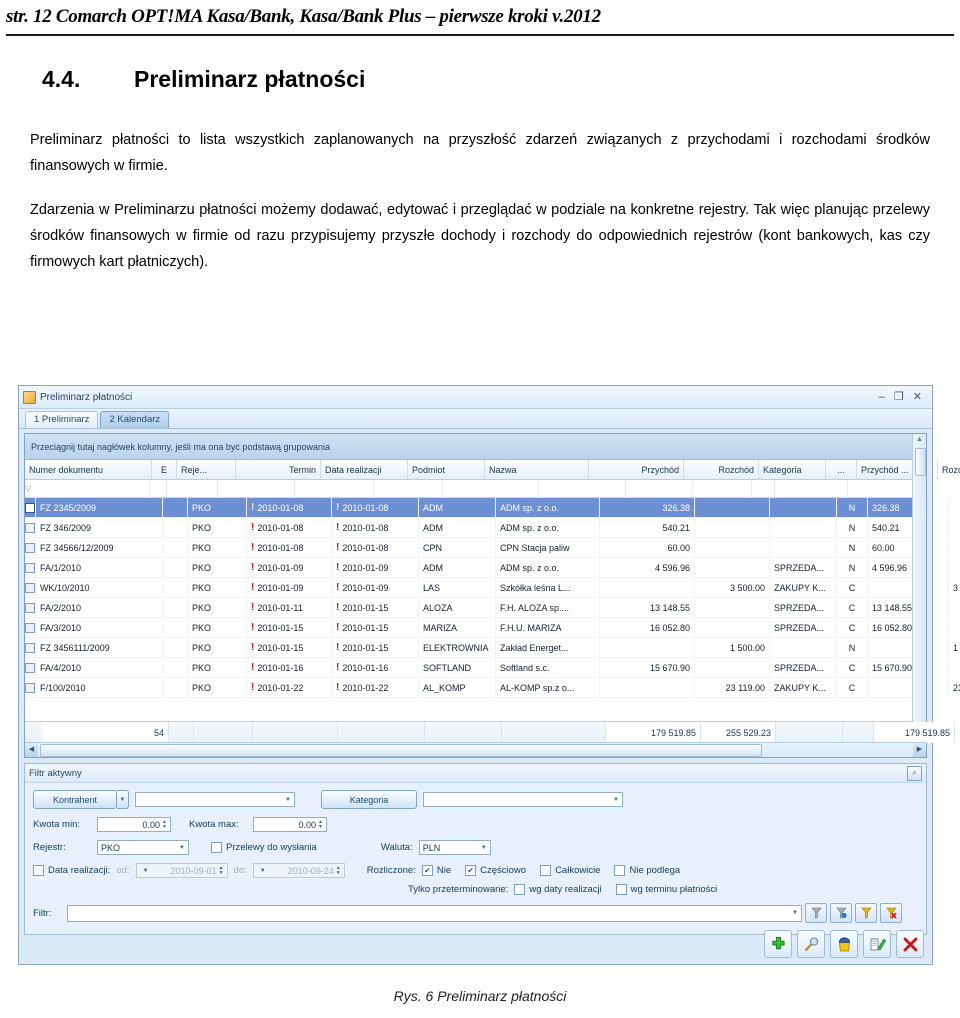 This screenshot has height=1018, width=960. I want to click on grid-filter-row: ▽, so click(475, 489).